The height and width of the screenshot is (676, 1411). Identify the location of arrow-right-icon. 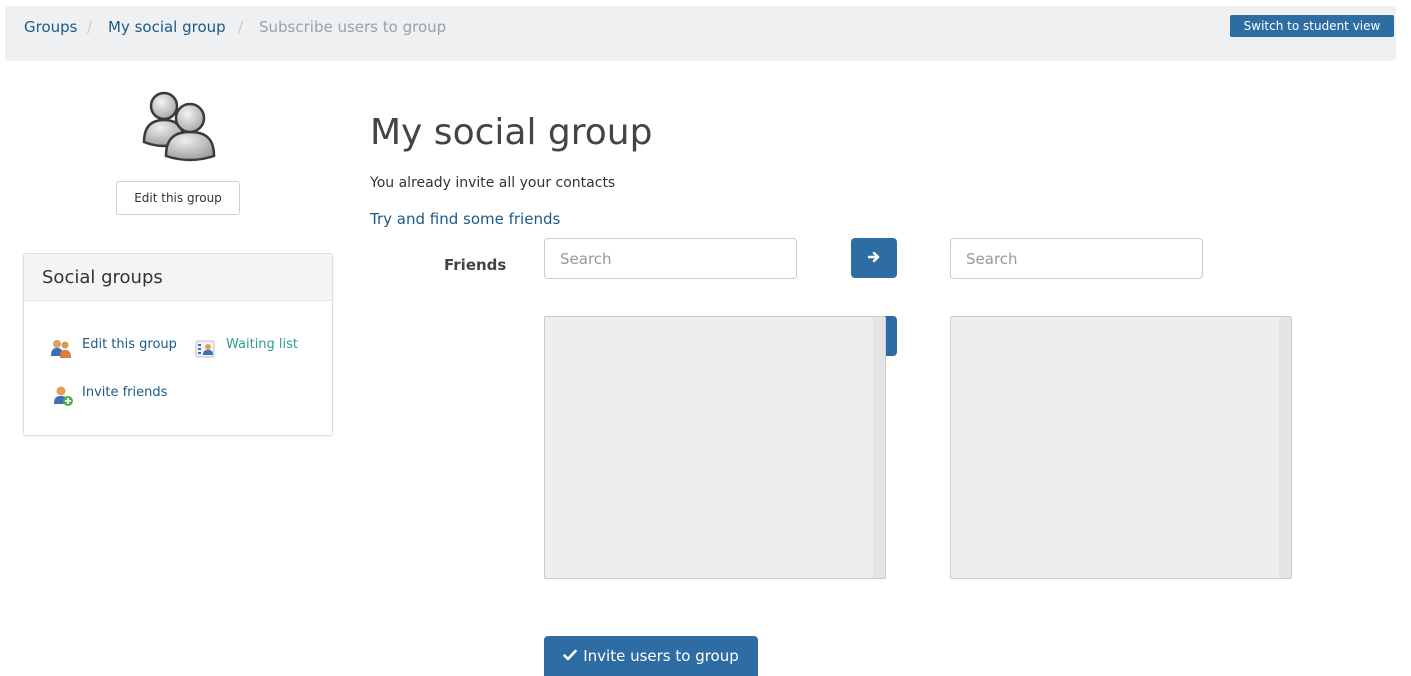
(874, 258).